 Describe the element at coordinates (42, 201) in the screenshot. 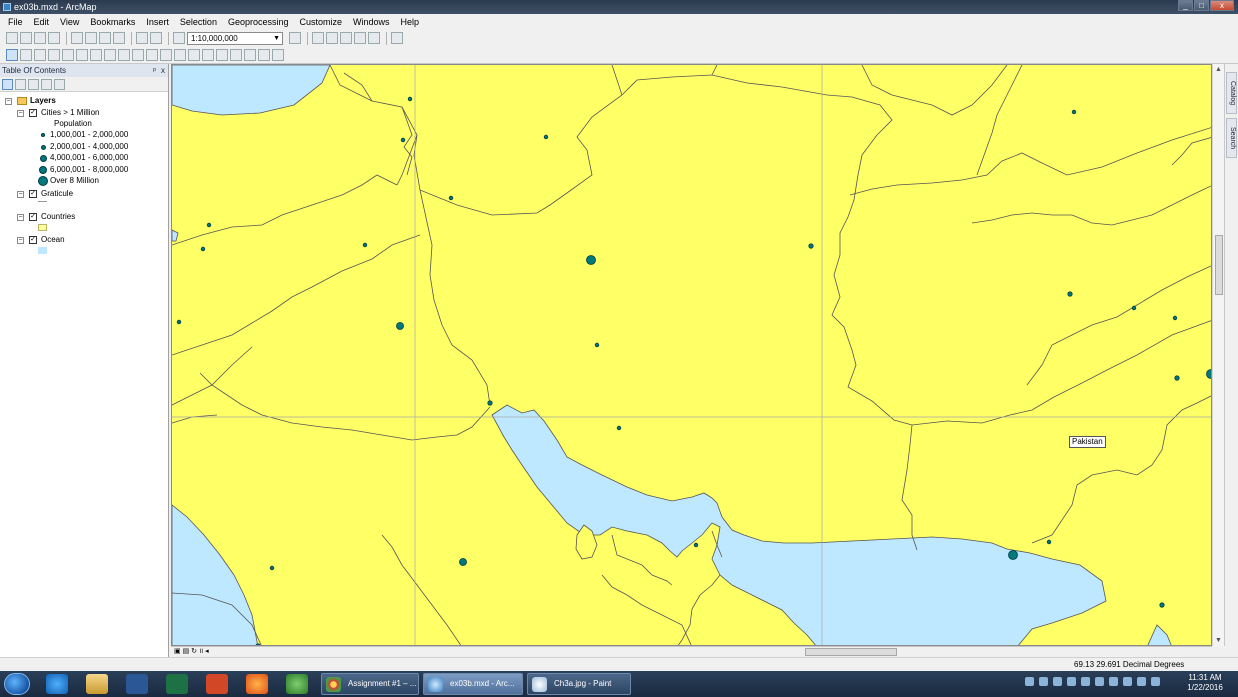

I see `graticule-symbol` at that location.